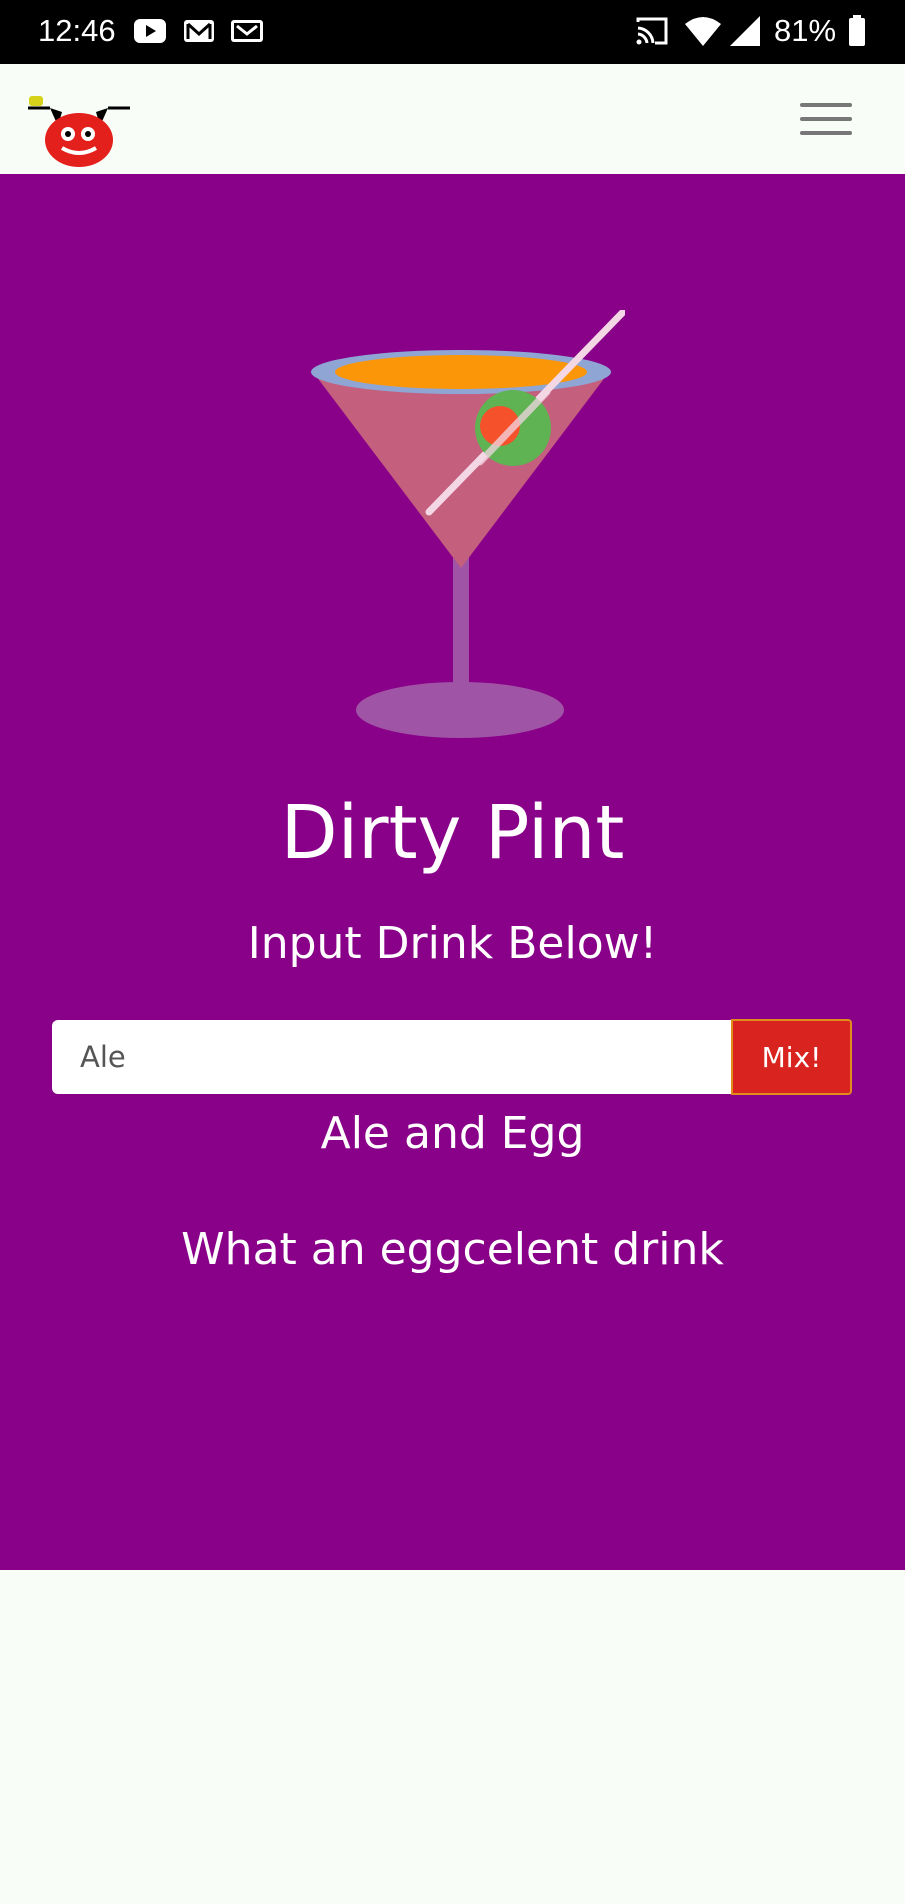 The height and width of the screenshot is (1904, 905). Describe the element at coordinates (452, 32) in the screenshot. I see `status-bar: 12:46 81%` at that location.